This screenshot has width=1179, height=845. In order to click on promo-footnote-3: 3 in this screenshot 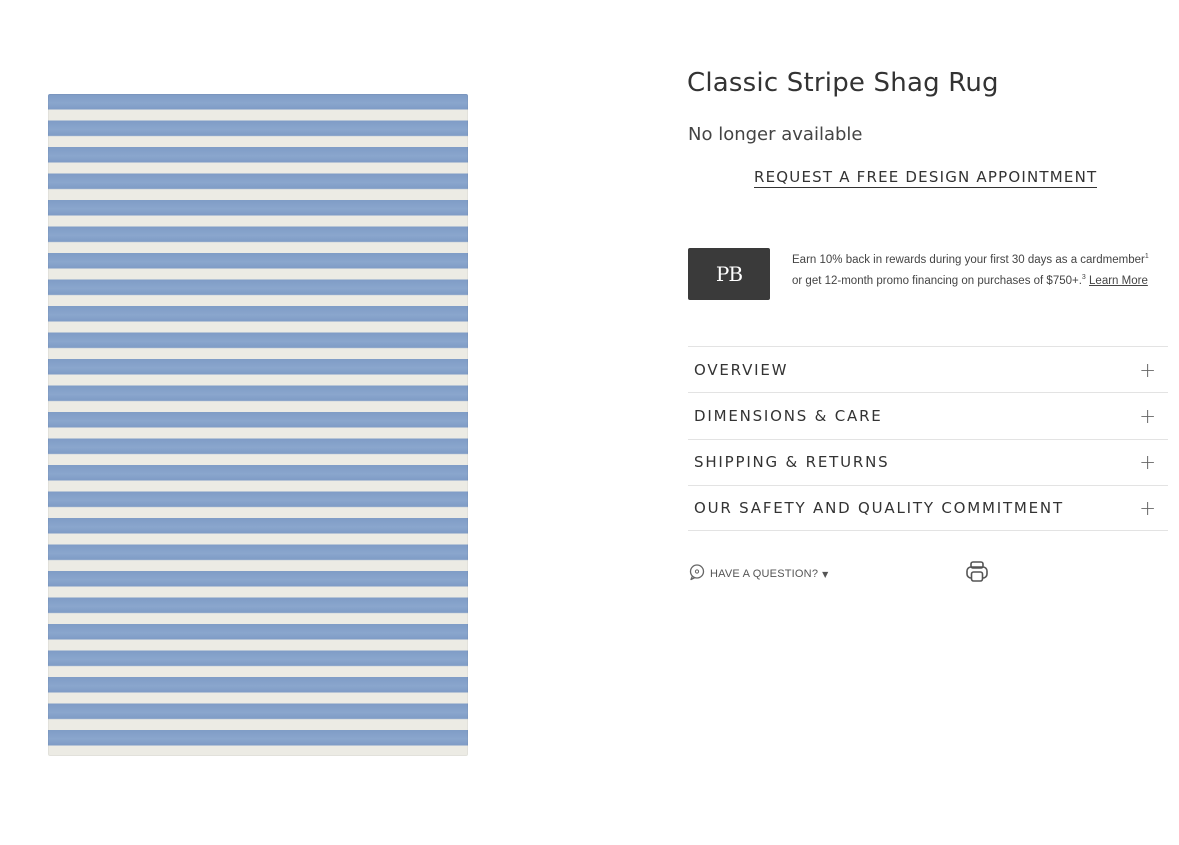, I will do `click(1083, 277)`.